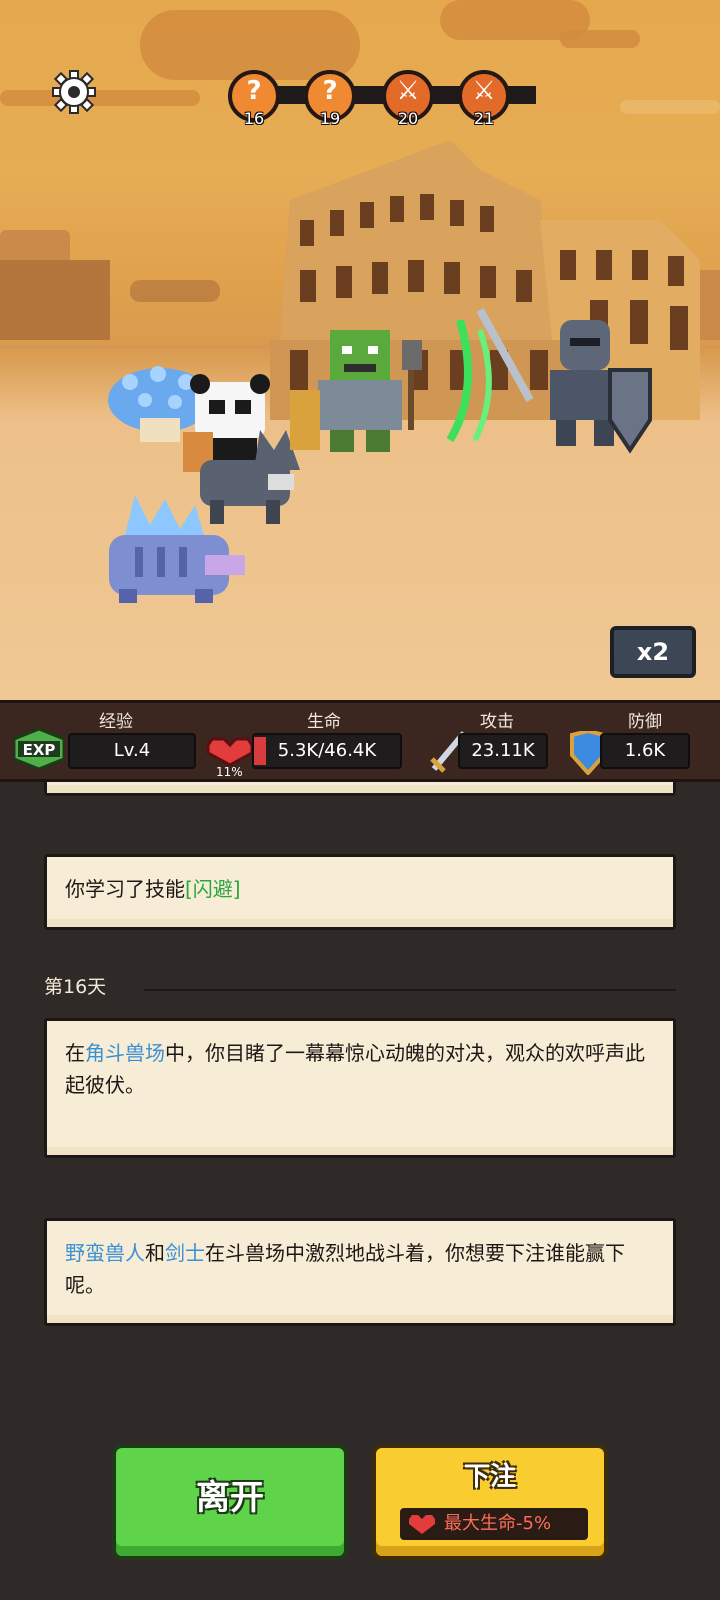  What do you see at coordinates (360, 789) in the screenshot?
I see `previous-card` at bounding box center [360, 789].